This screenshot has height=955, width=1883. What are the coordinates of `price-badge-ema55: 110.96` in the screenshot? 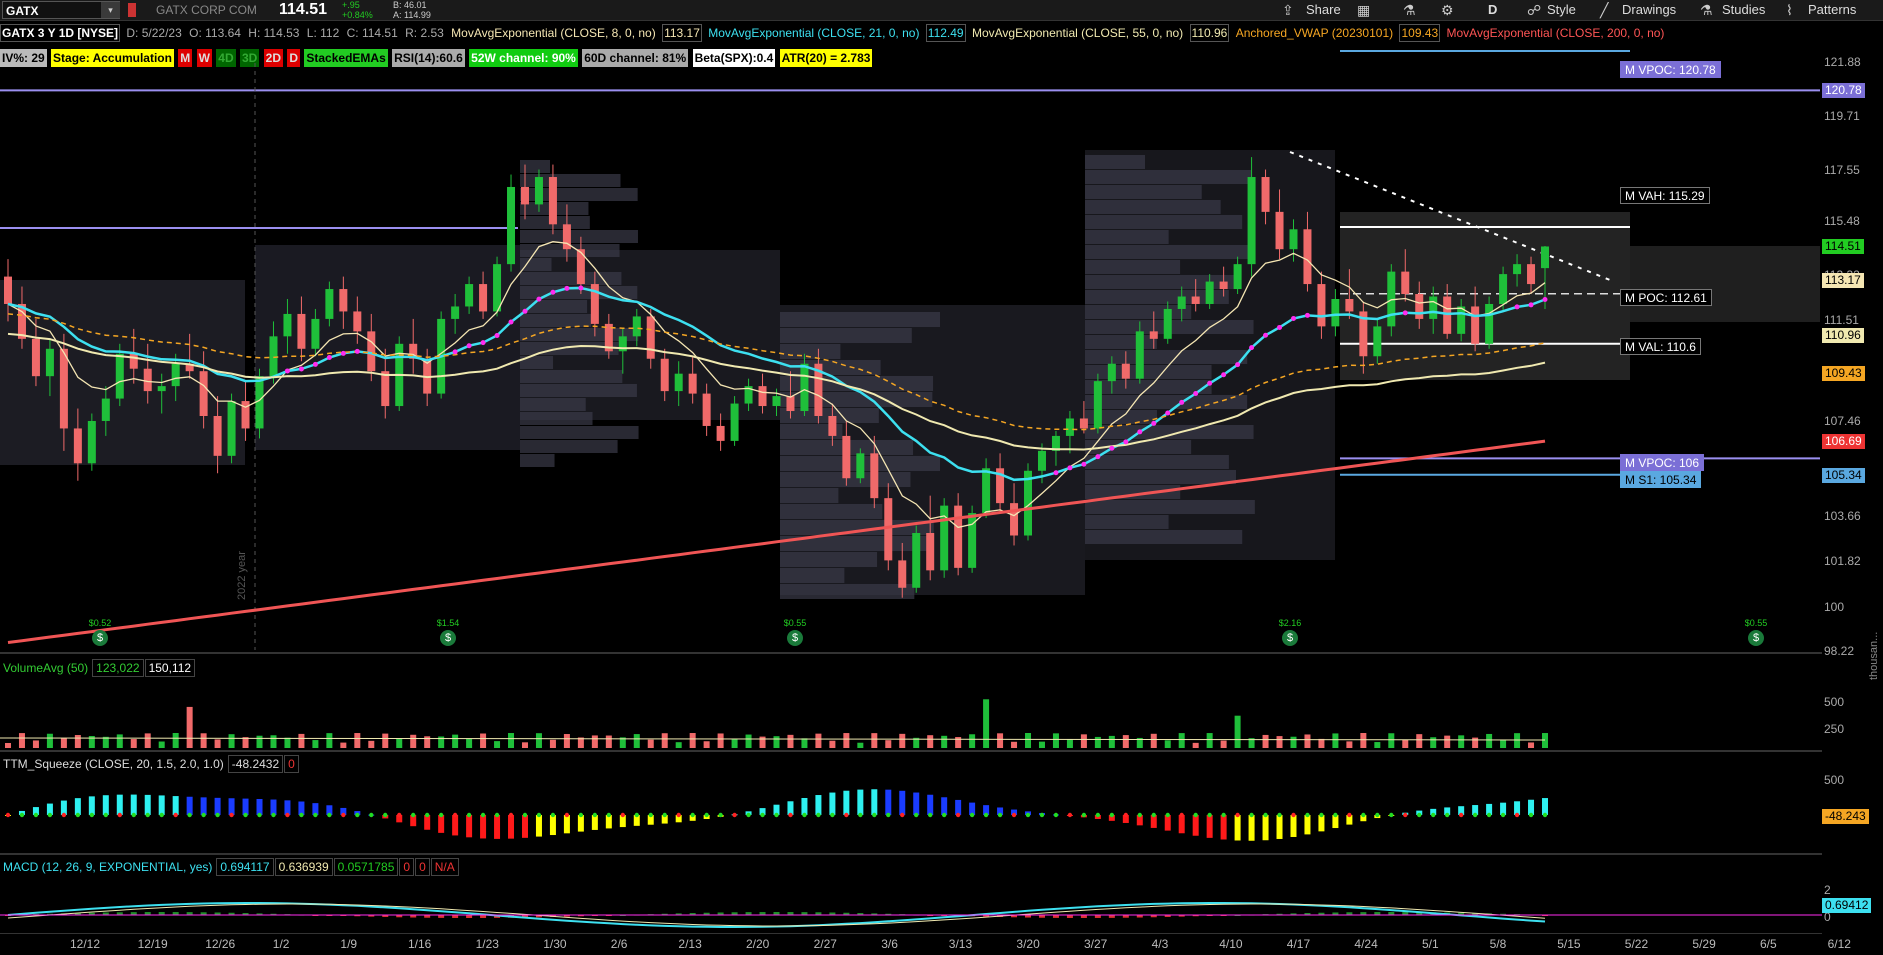 It's located at (1843, 335).